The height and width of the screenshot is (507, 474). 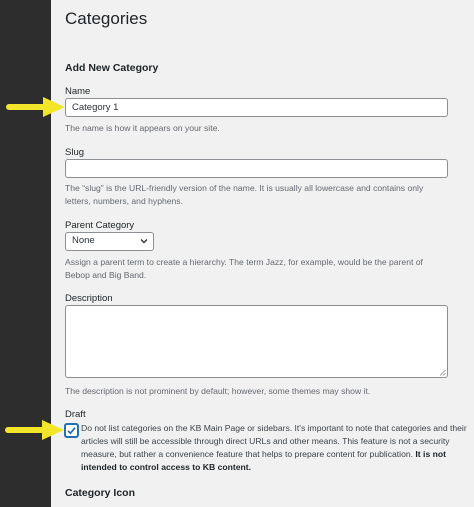 What do you see at coordinates (109, 241) in the screenshot?
I see `parent-category-select: None` at bounding box center [109, 241].